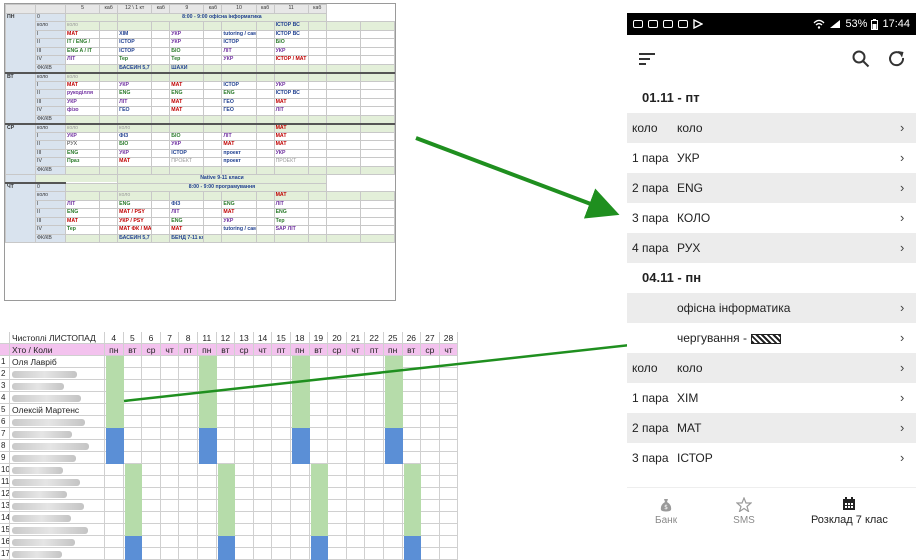  I want to click on tab-sms: SMS, so click(744, 511).